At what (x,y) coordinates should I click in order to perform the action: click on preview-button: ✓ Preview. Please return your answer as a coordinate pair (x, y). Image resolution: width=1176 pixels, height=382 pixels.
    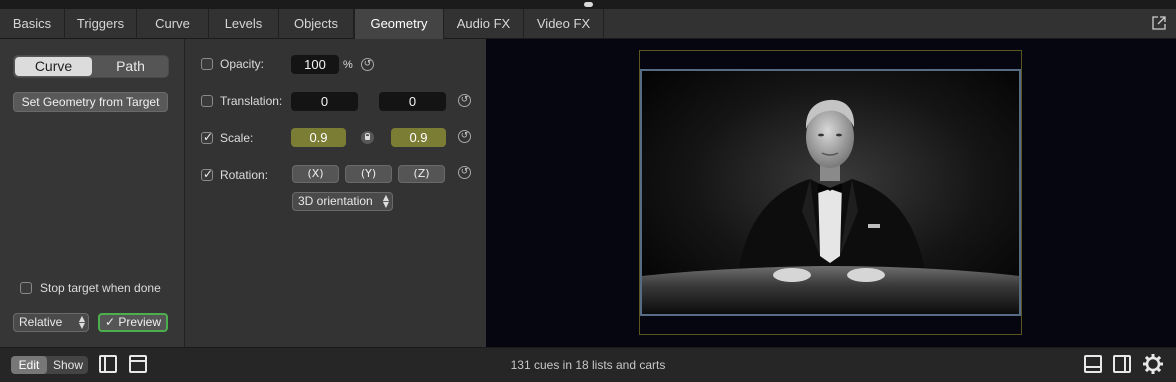
    Looking at the image, I should click on (133, 322).